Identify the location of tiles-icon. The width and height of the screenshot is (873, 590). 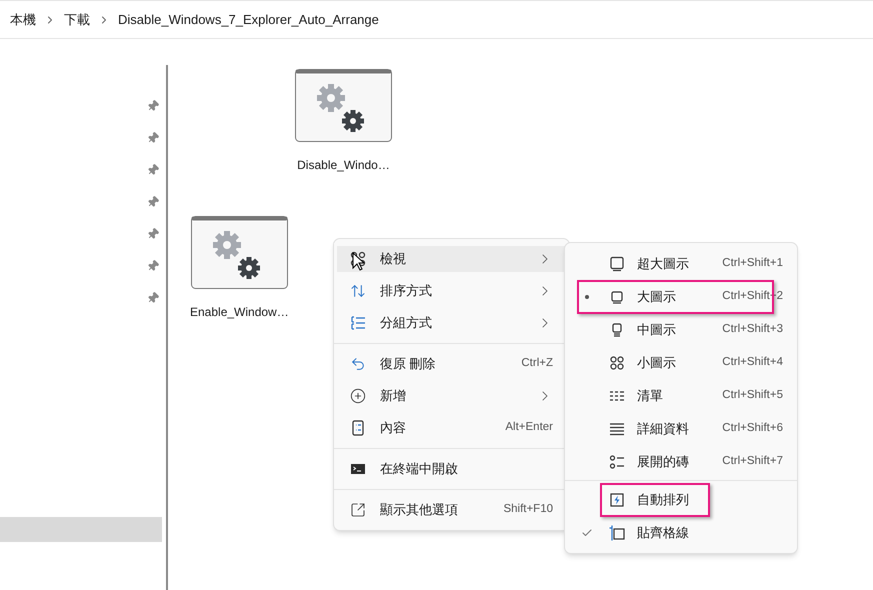
(617, 462).